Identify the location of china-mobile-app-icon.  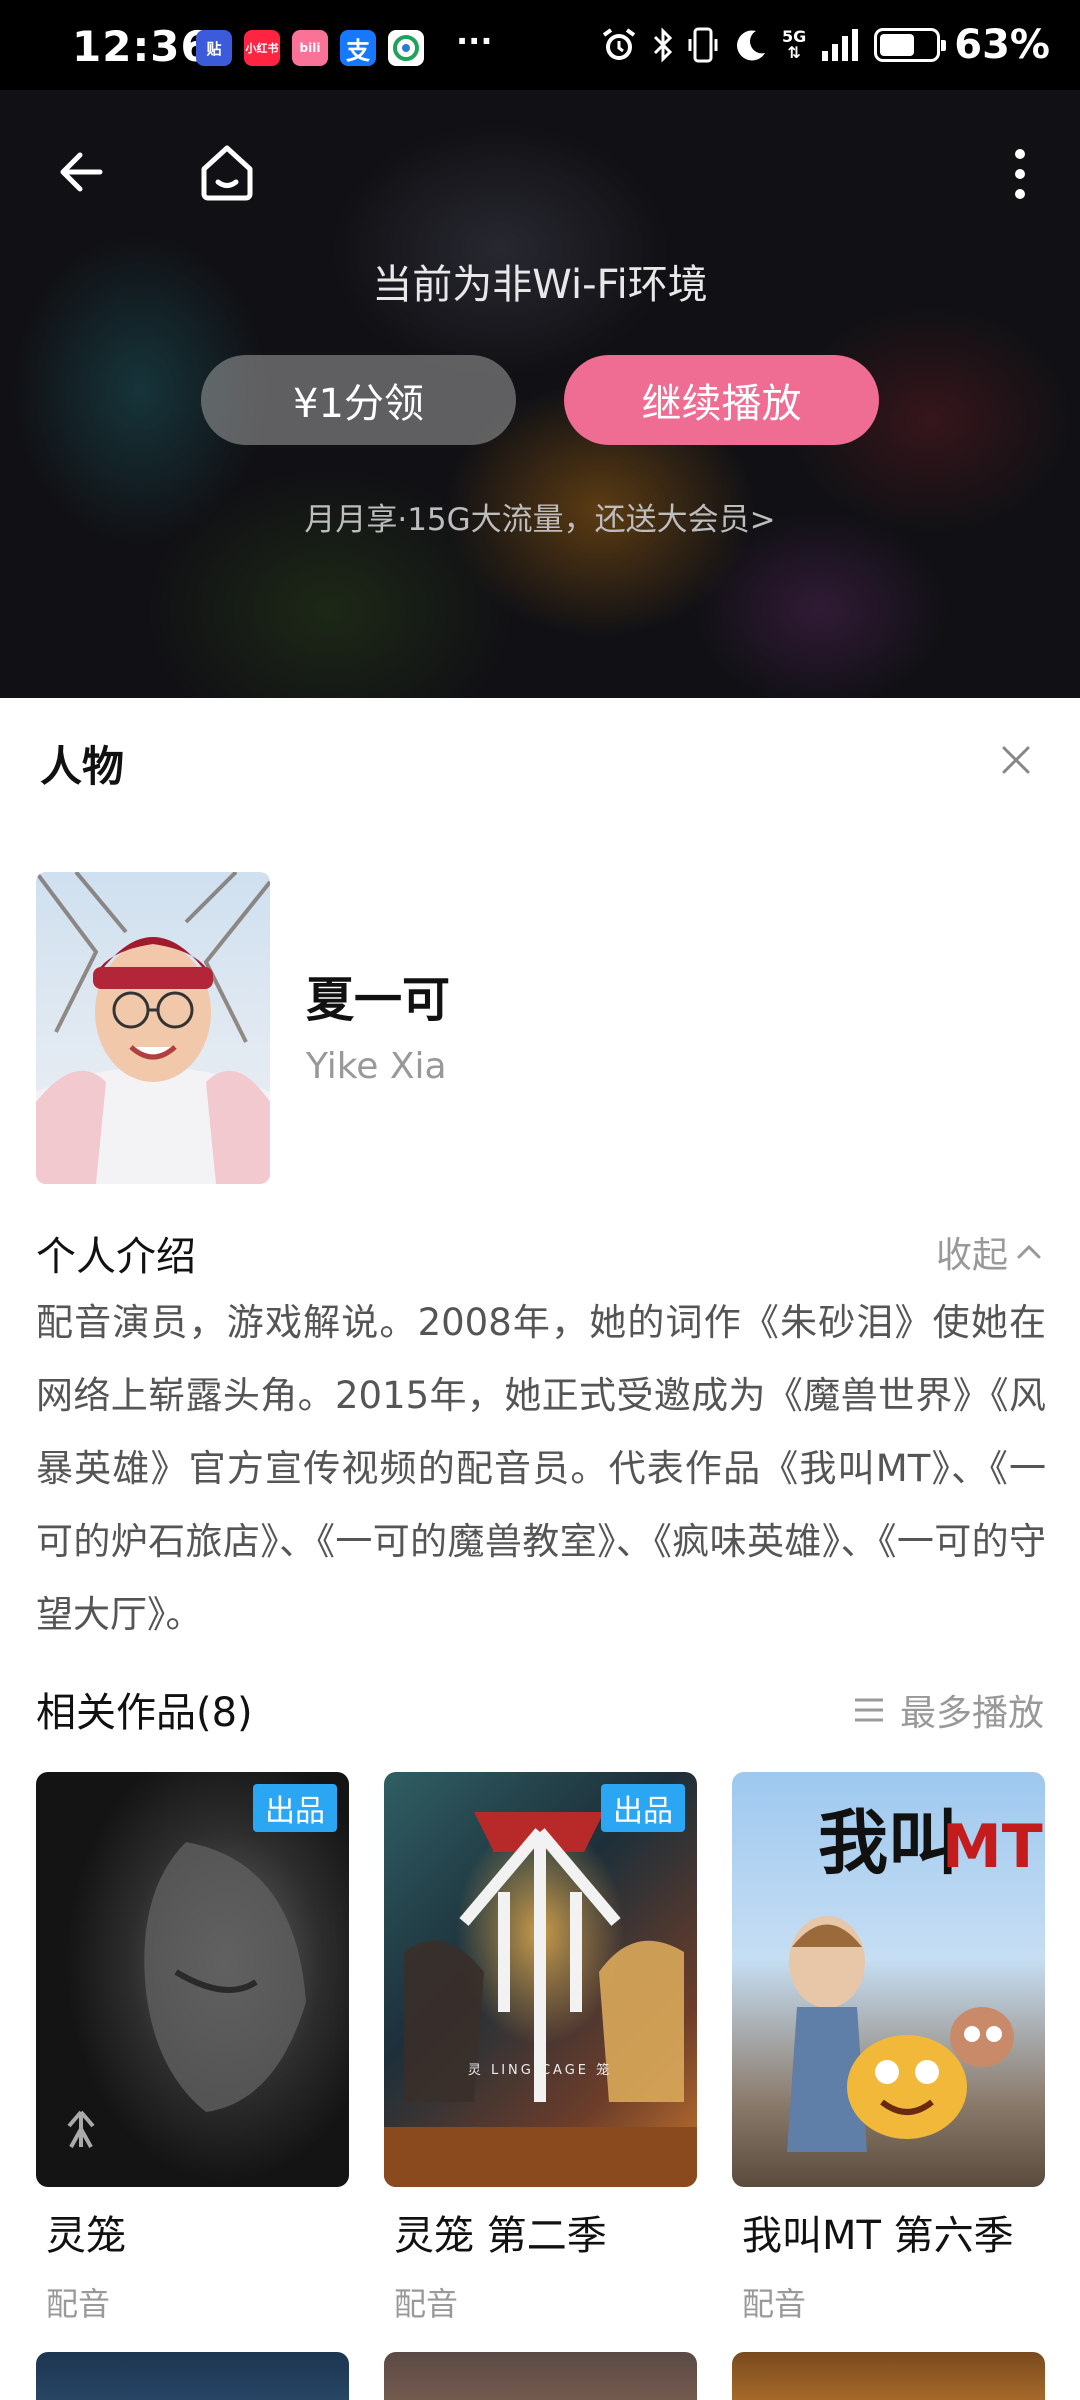
(406, 48).